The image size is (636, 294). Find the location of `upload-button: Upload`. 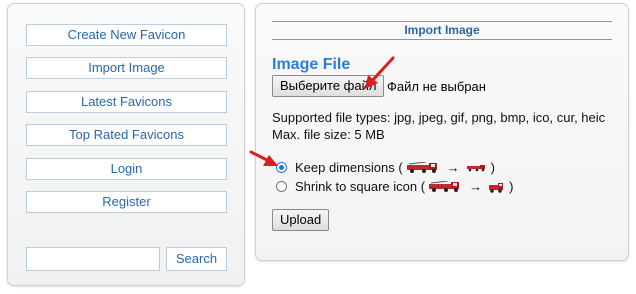

upload-button: Upload is located at coordinates (301, 220).